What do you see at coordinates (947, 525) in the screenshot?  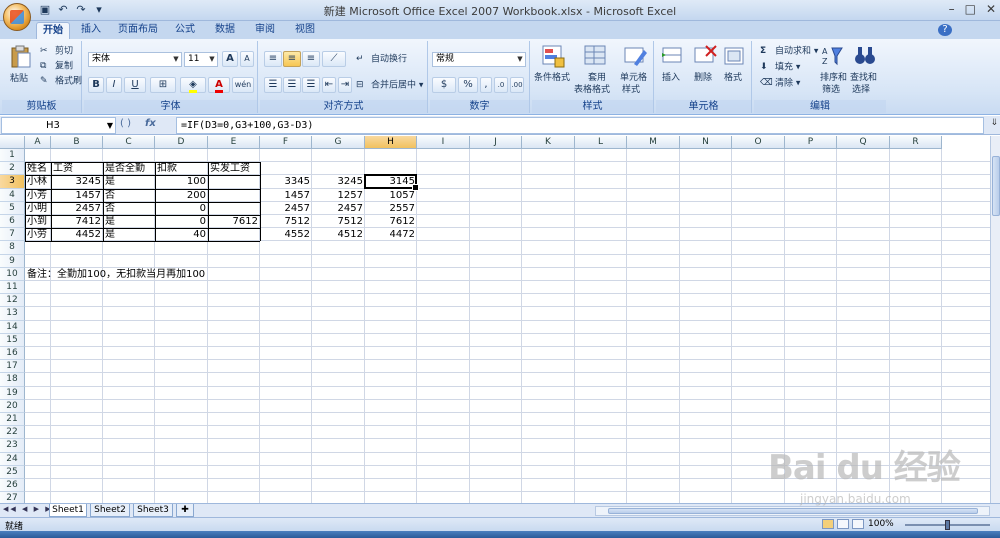 I see `zoom-slider-knob` at bounding box center [947, 525].